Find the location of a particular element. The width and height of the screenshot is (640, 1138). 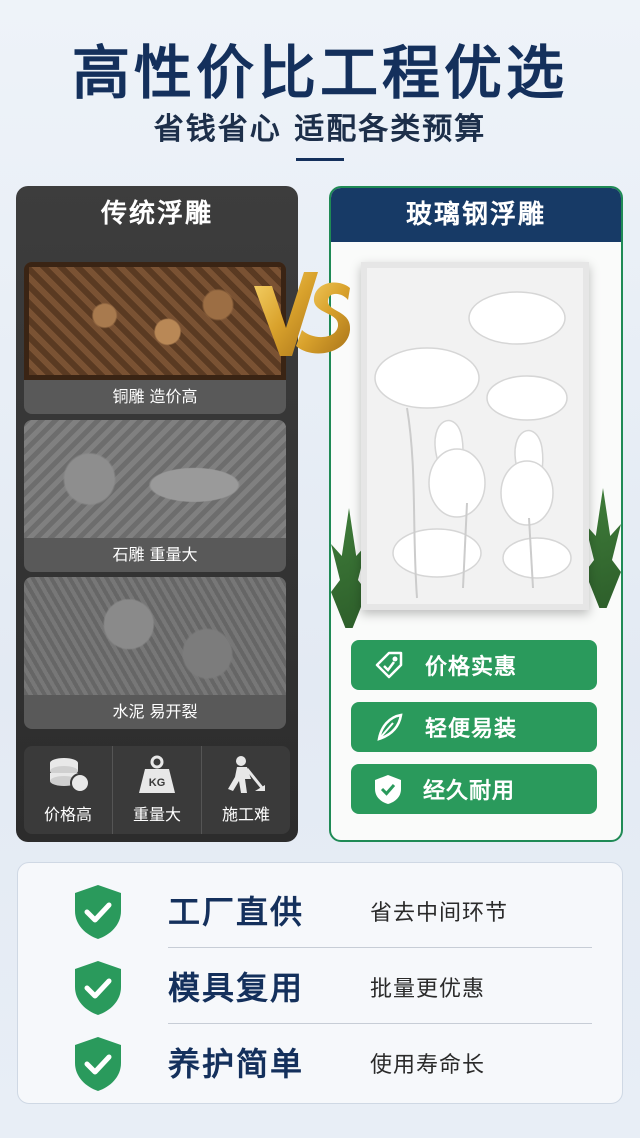

cement-relief-image is located at coordinates (155, 636).